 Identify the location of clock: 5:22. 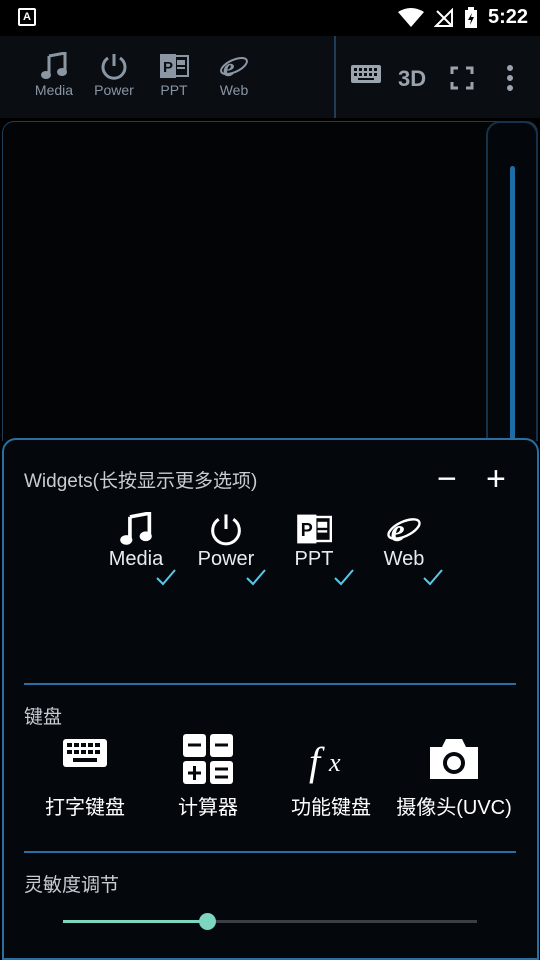
(507, 17).